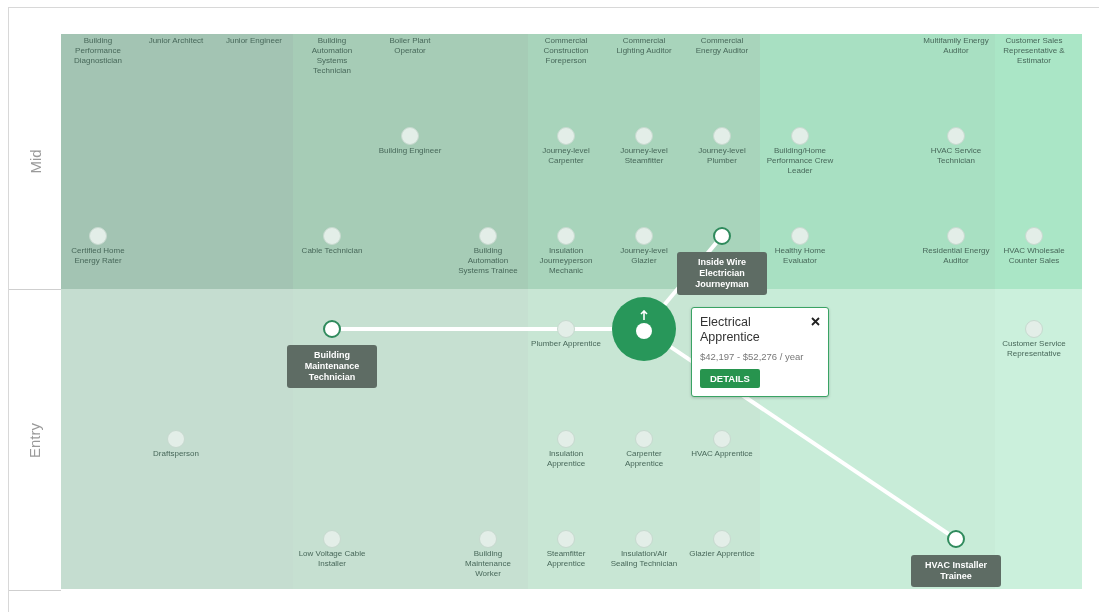 This screenshot has height=612, width=1099. What do you see at coordinates (566, 261) in the screenshot?
I see `career-label: Insulation Journeyperson Mechanic` at bounding box center [566, 261].